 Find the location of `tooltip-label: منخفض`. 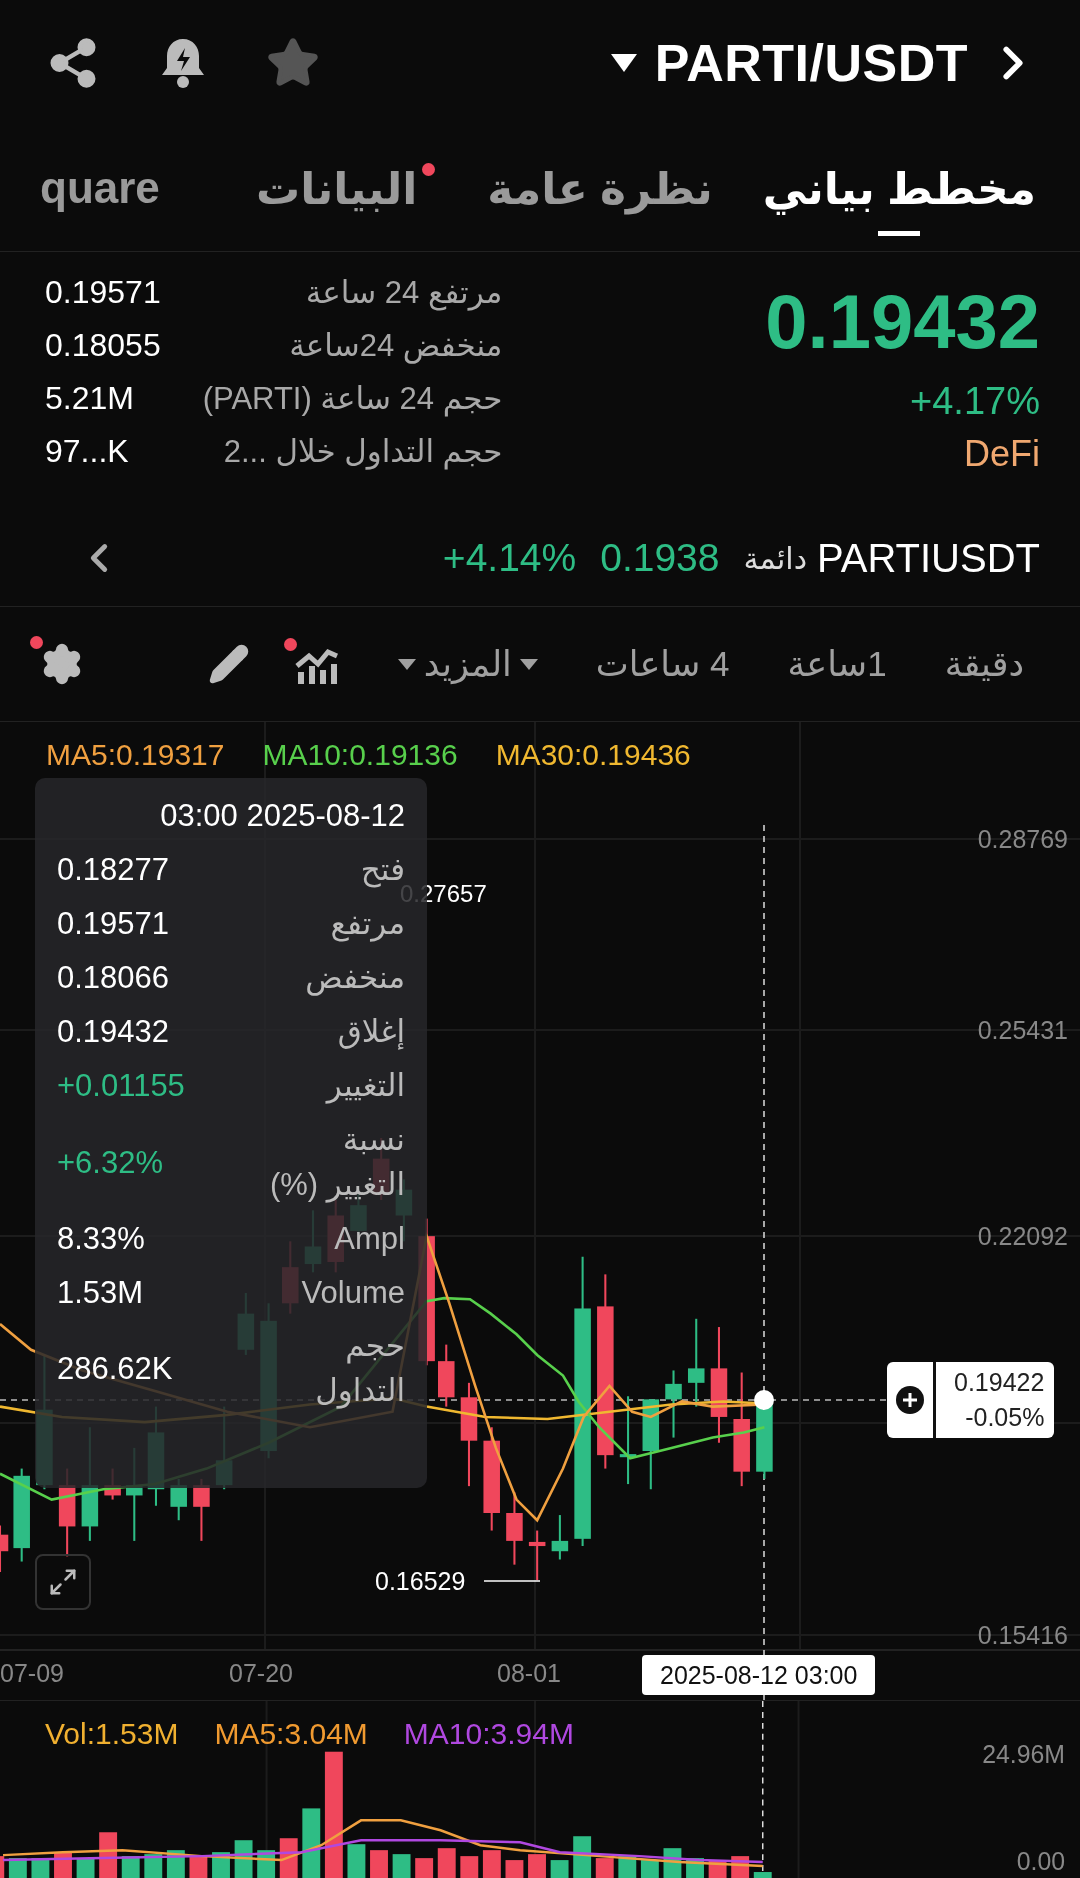

tooltip-label: منخفض is located at coordinates (354, 978).